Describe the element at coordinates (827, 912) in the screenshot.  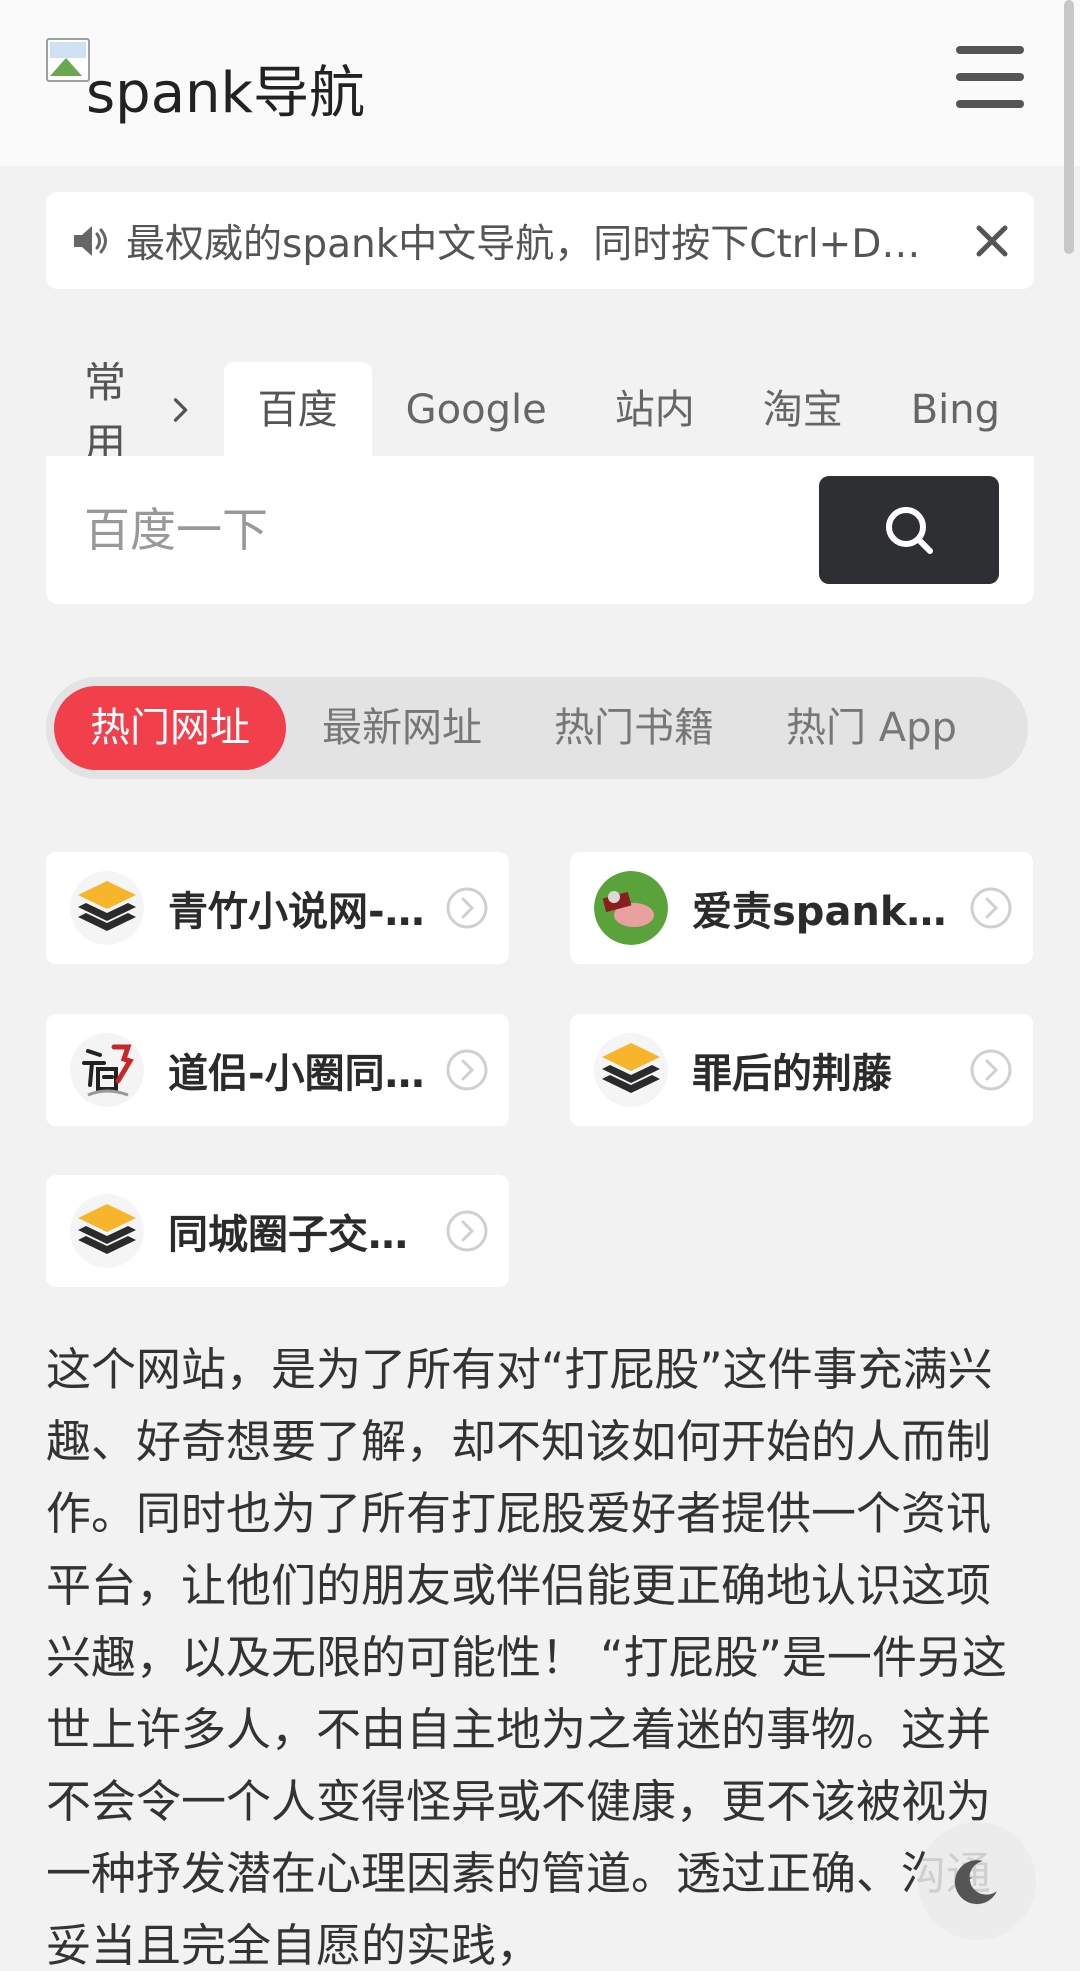
I see `site-name: 爱责spank文化` at that location.